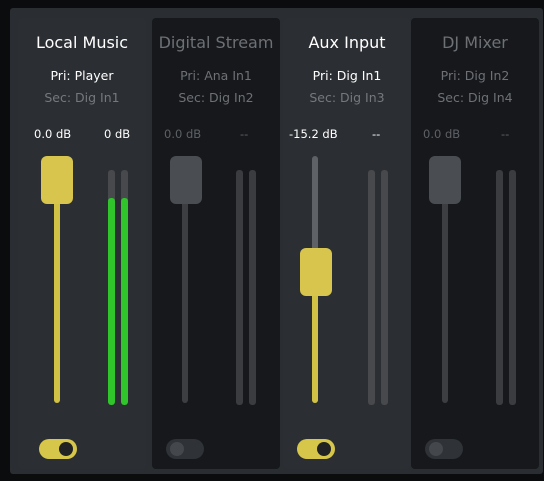  I want to click on primary-source: Pri: Player, so click(82, 75).